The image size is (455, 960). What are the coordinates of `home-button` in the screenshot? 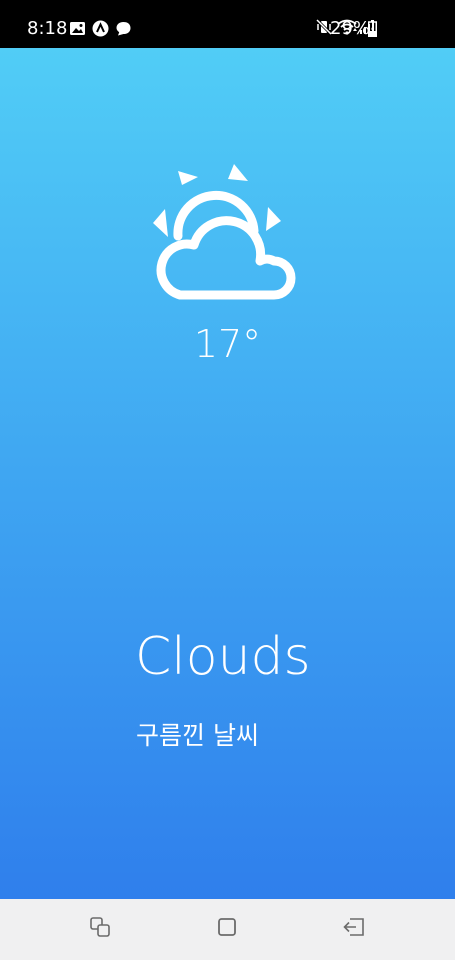 It's located at (227, 929).